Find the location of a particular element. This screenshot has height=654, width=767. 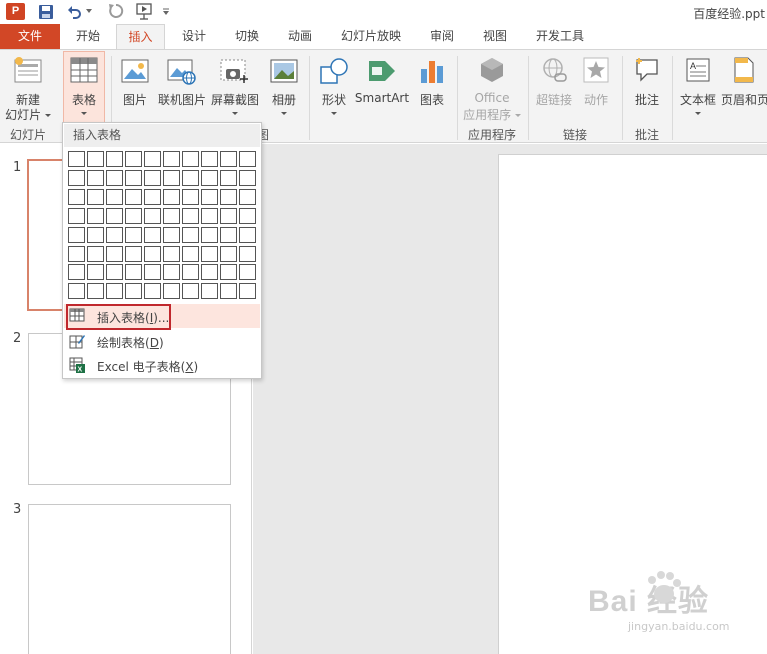

tab-file: 文件 is located at coordinates (30, 36).